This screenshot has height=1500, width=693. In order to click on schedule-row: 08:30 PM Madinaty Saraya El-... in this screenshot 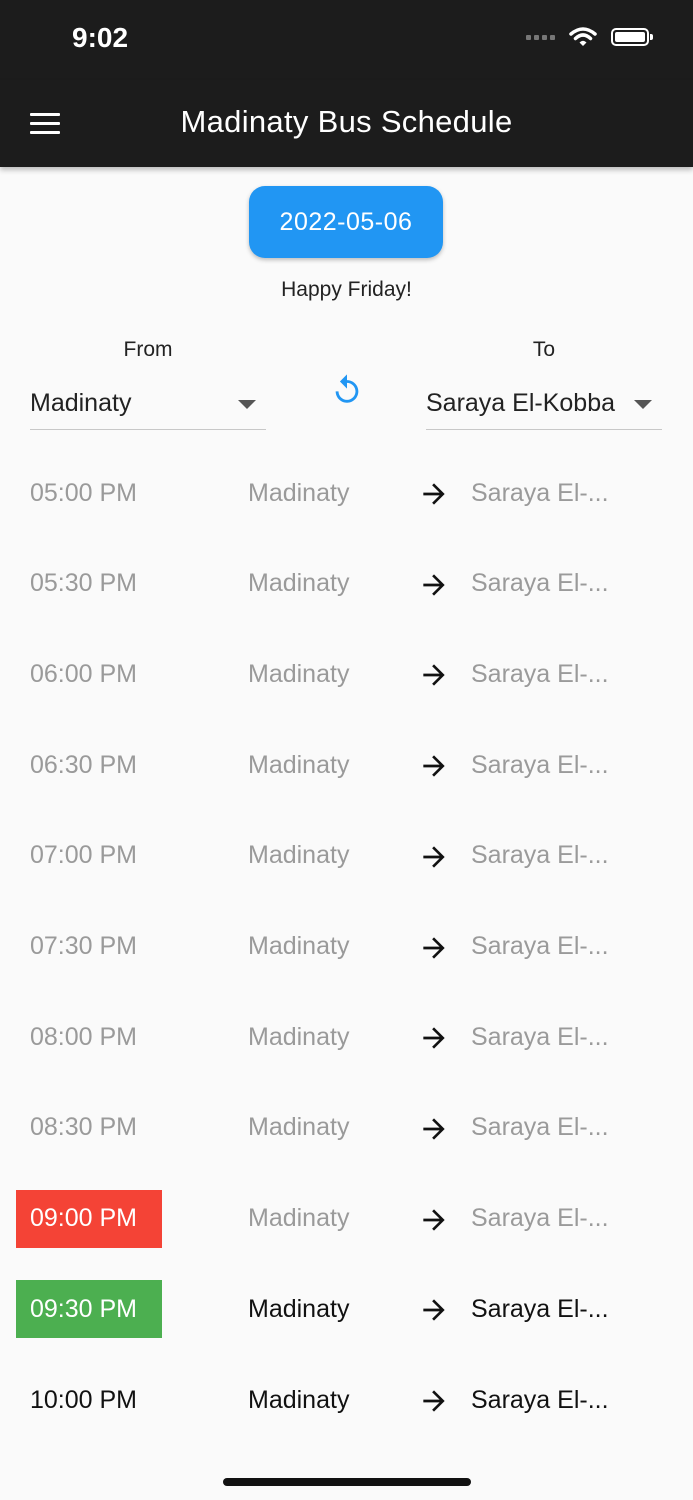, I will do `click(346, 1128)`.